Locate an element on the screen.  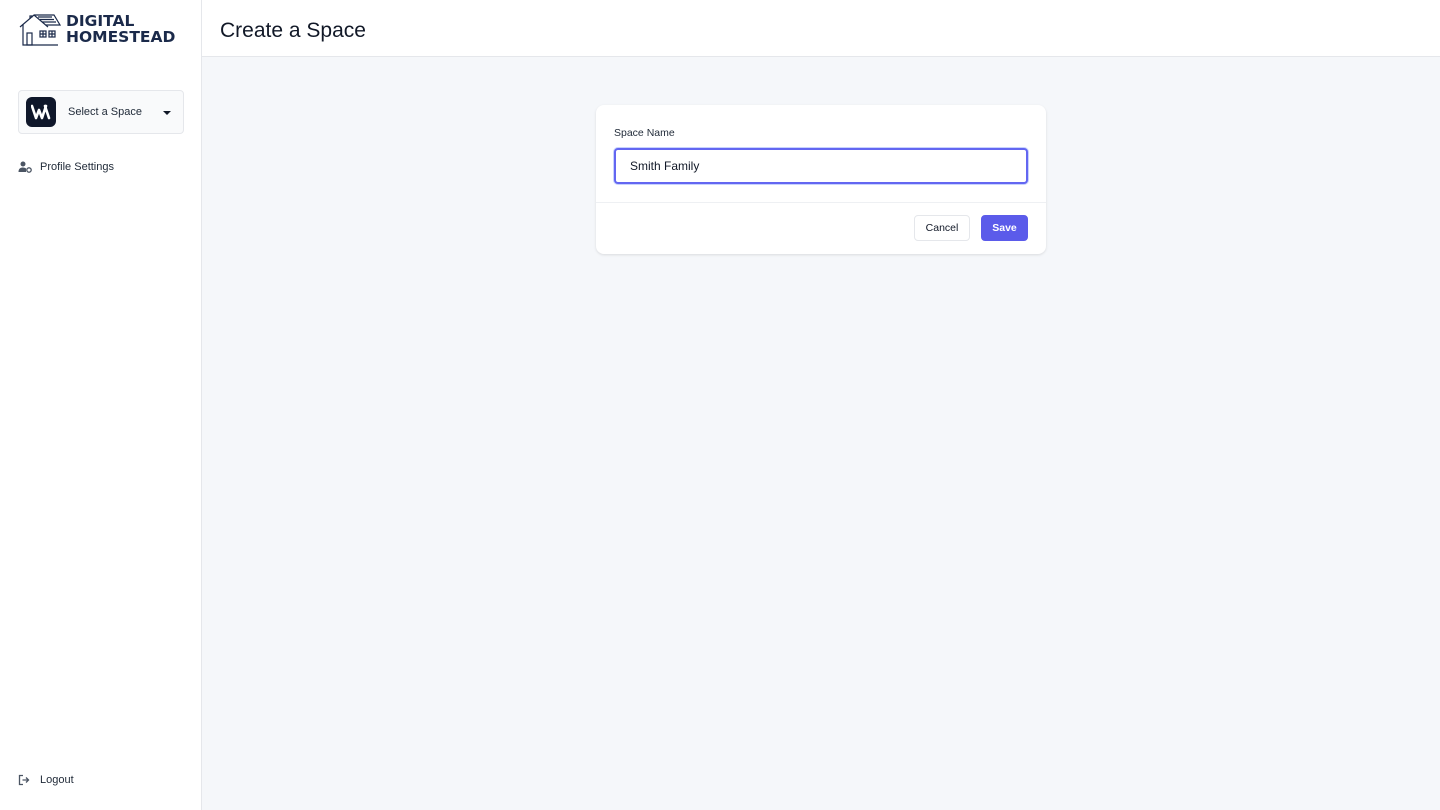
space-name-input is located at coordinates (821, 166).